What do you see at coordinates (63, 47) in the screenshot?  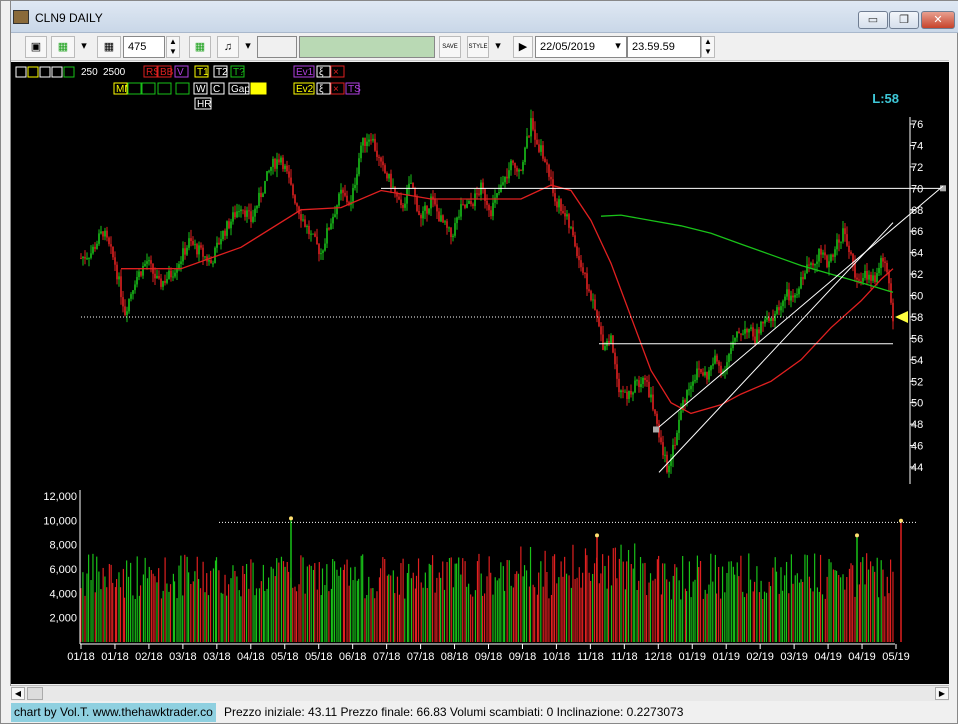 I see `chart-type-icon: ▦` at bounding box center [63, 47].